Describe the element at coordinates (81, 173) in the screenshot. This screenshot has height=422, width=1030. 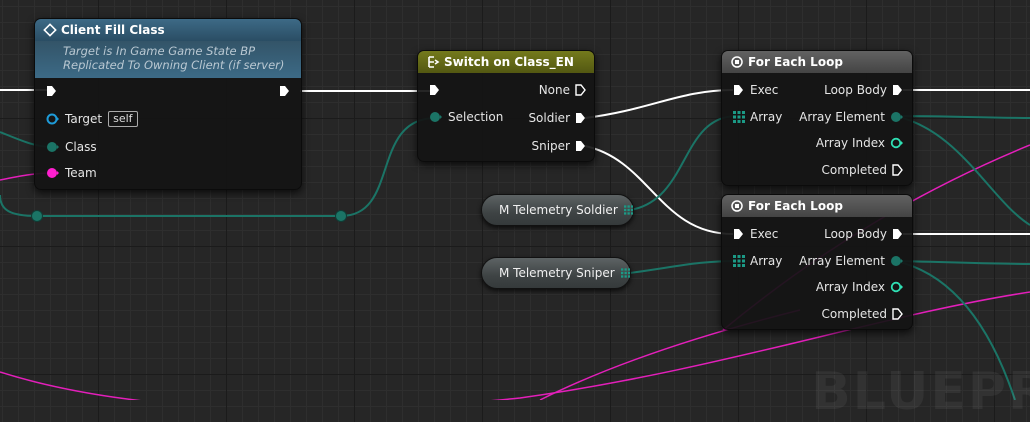
I see `team-label: Team` at that location.